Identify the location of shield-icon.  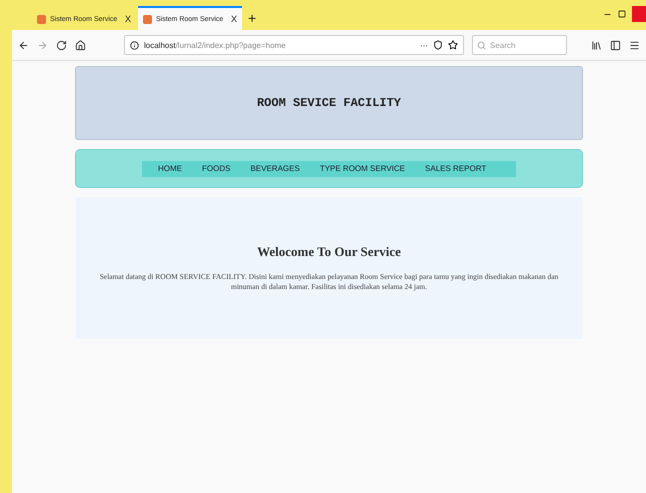
(438, 45).